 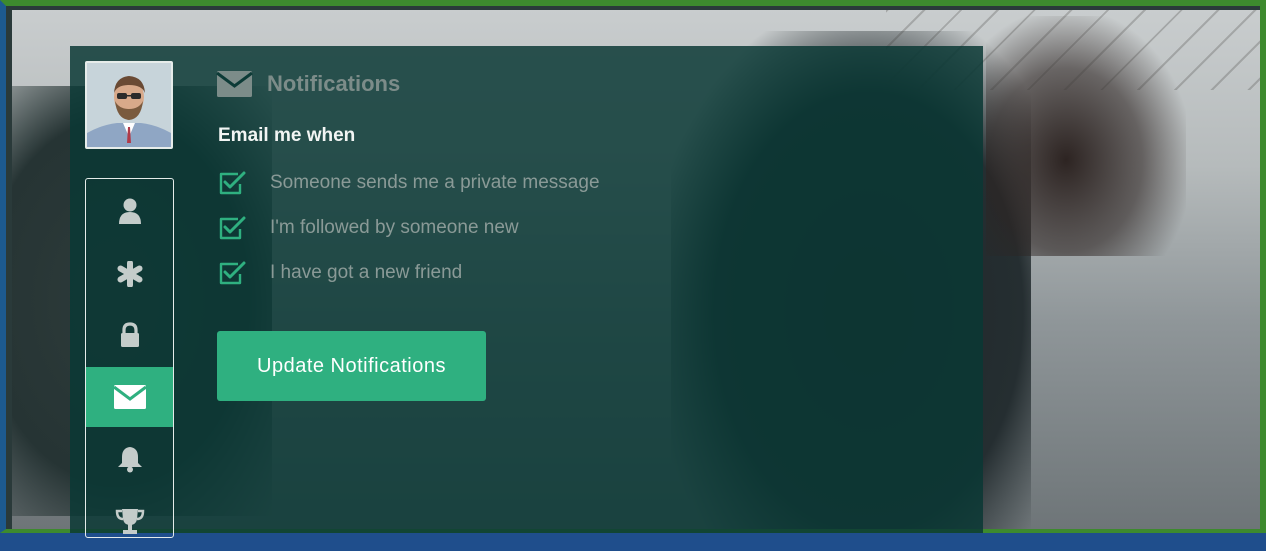 I want to click on sidebar-item-security, so click(x=129, y=335).